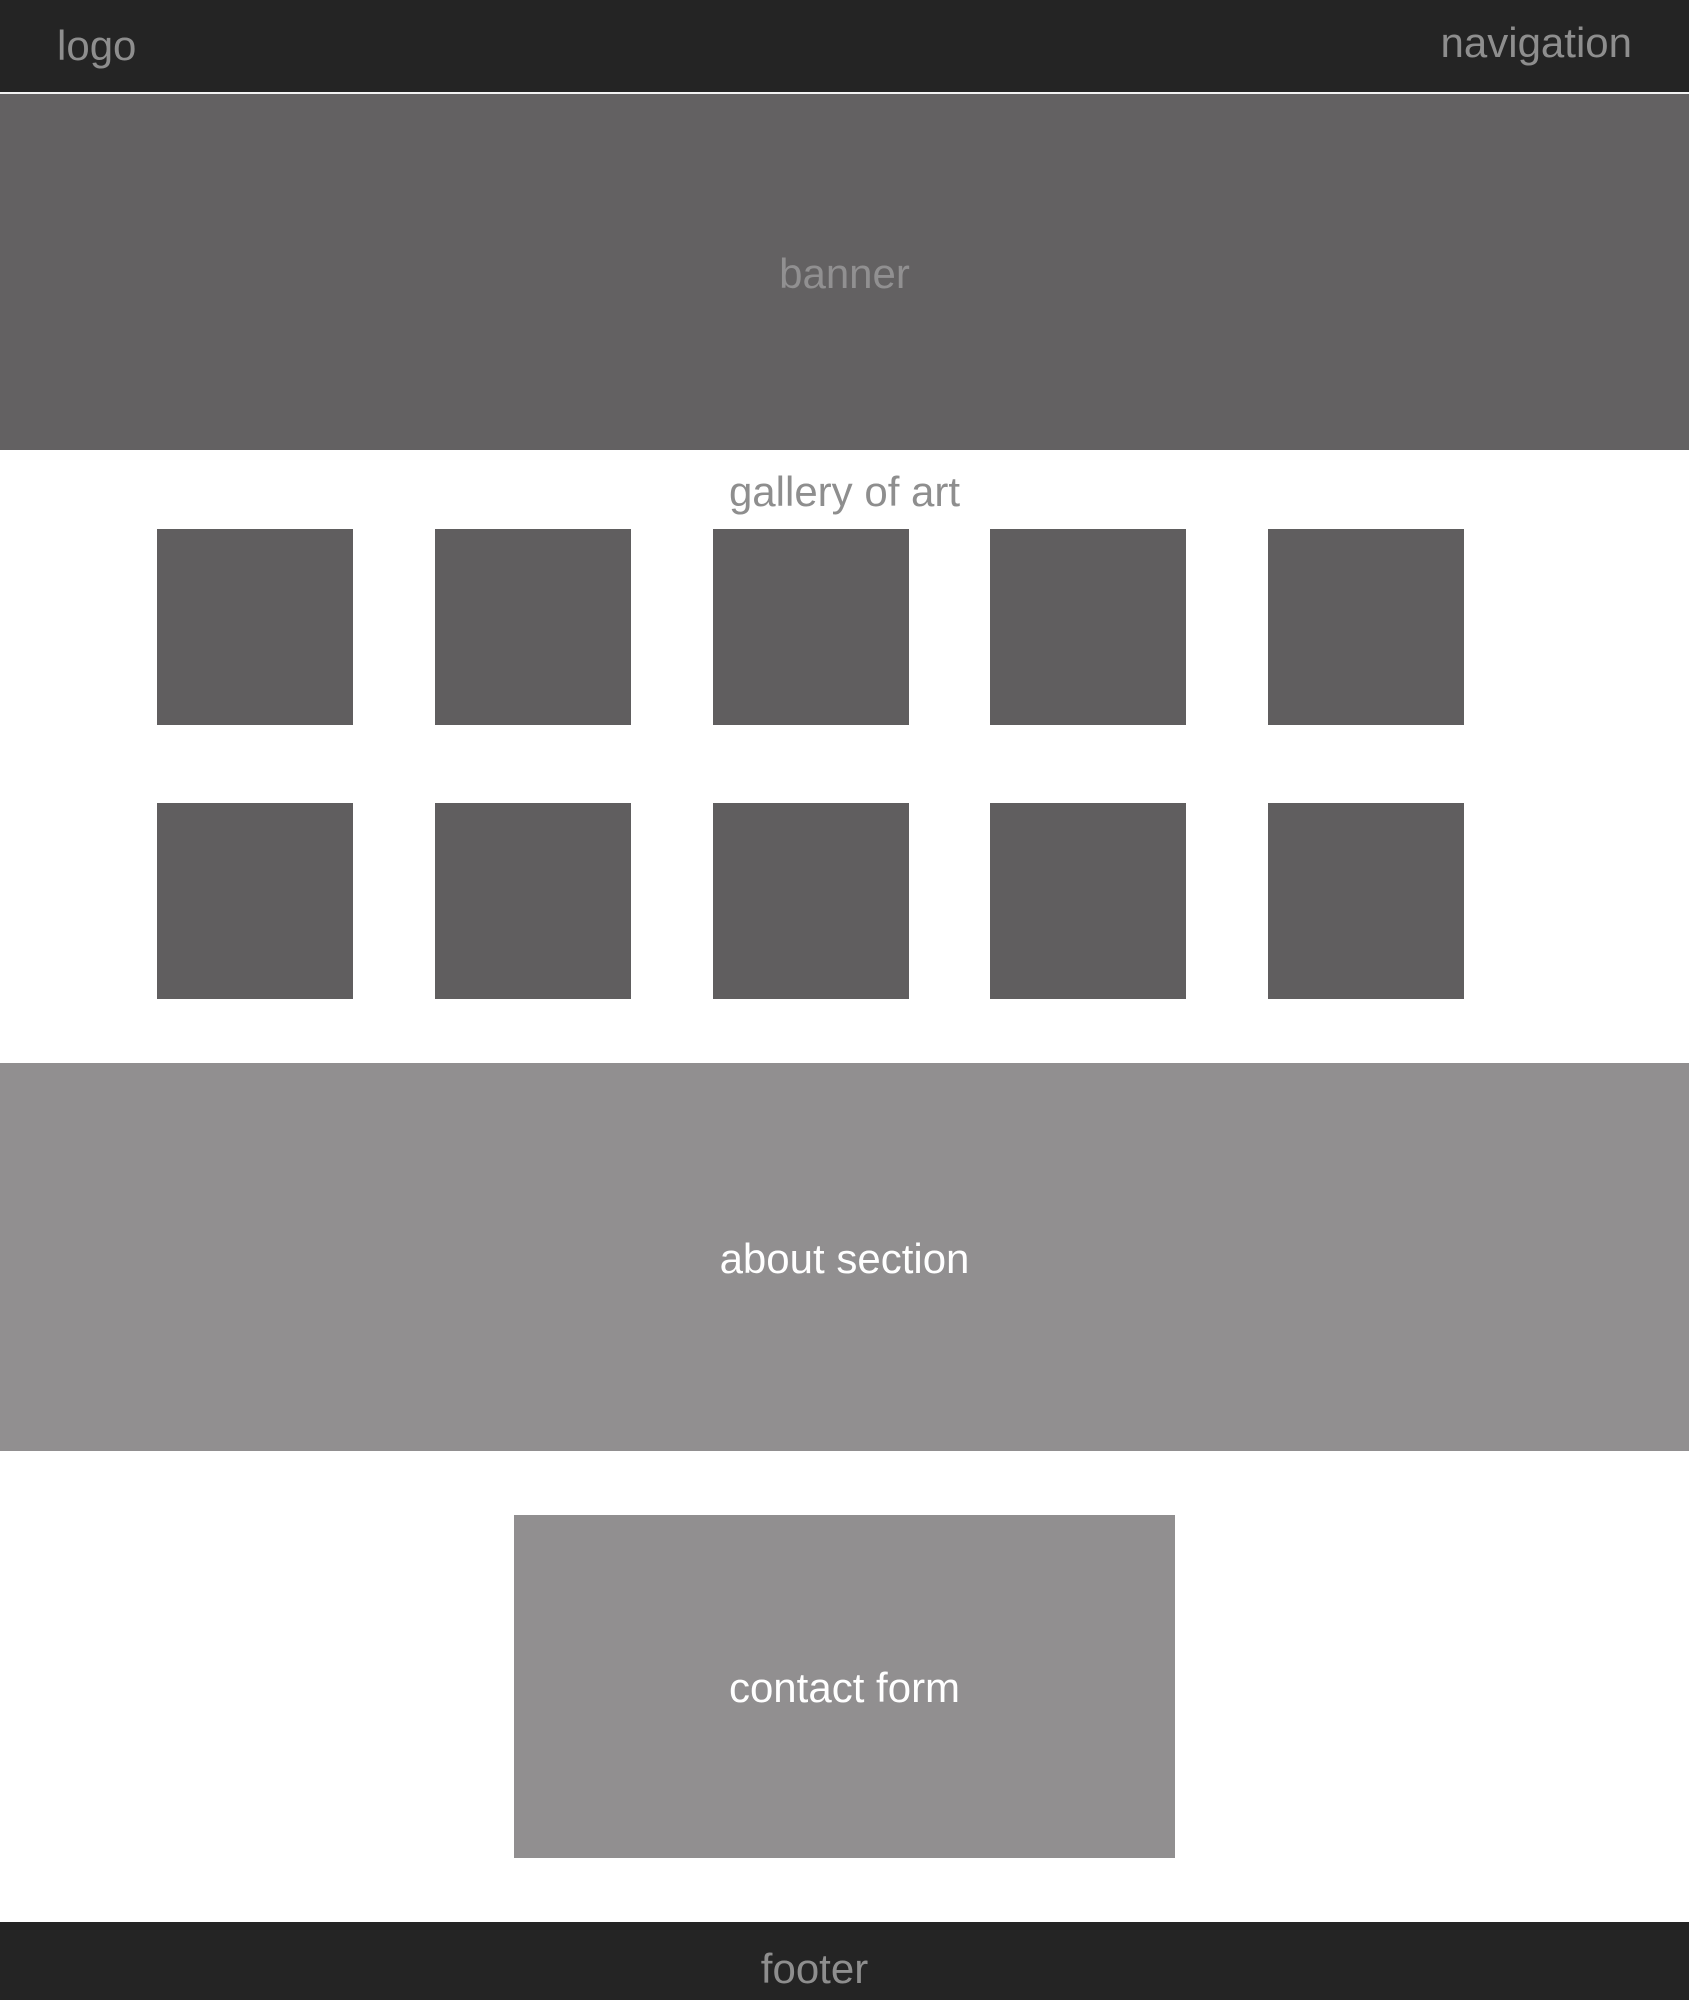  What do you see at coordinates (814, 1968) in the screenshot?
I see `footer-label: footer` at bounding box center [814, 1968].